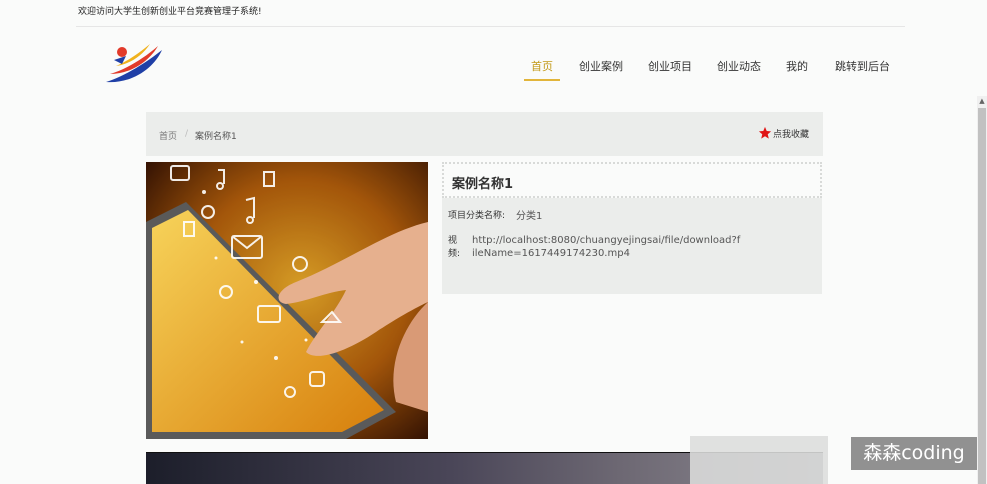 The width and height of the screenshot is (987, 484). I want to click on top-bar: 欢迎访问大学生创新创业平台竞赛管理子系统!, so click(493, 13).